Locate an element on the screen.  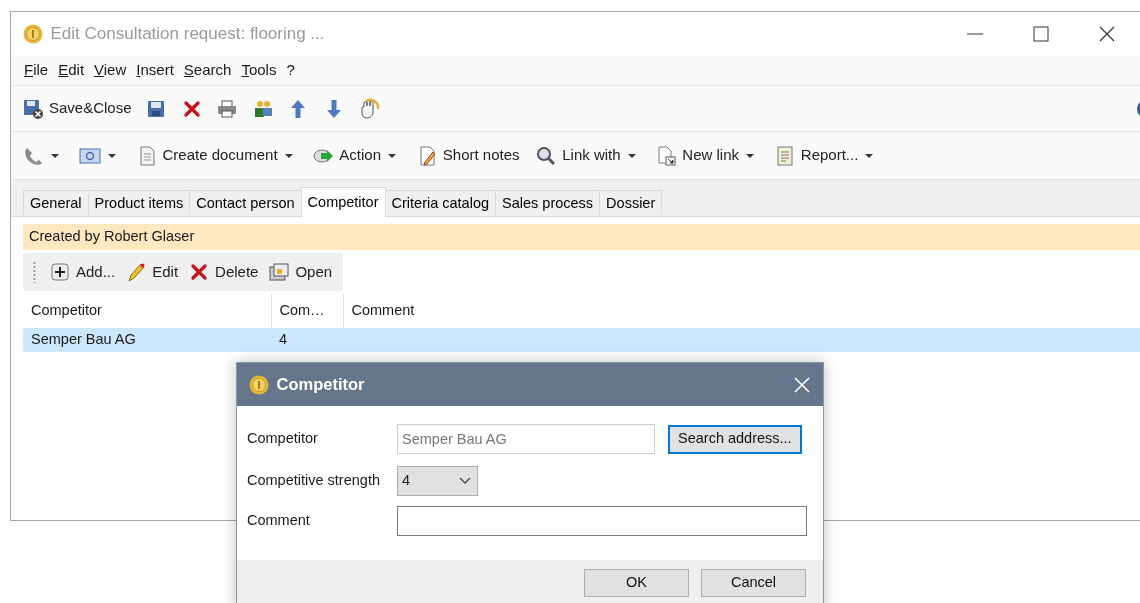
magnifier-link-icon is located at coordinates (546, 155).